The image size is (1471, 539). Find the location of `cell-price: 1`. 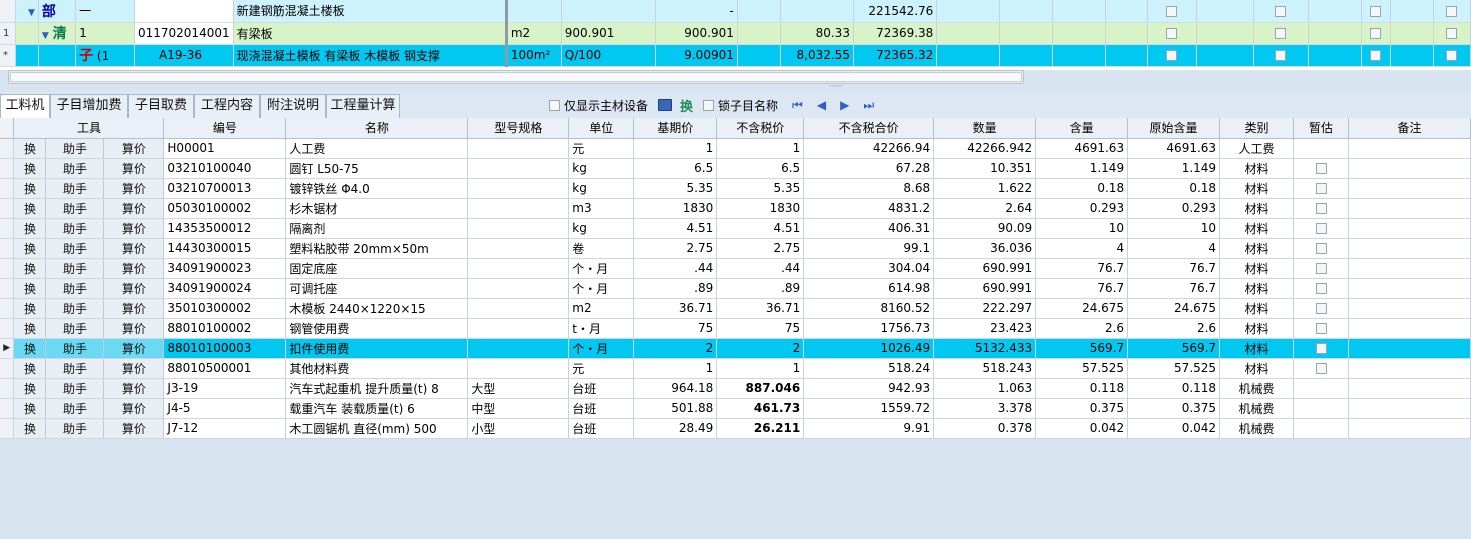

cell-price: 1 is located at coordinates (760, 148).